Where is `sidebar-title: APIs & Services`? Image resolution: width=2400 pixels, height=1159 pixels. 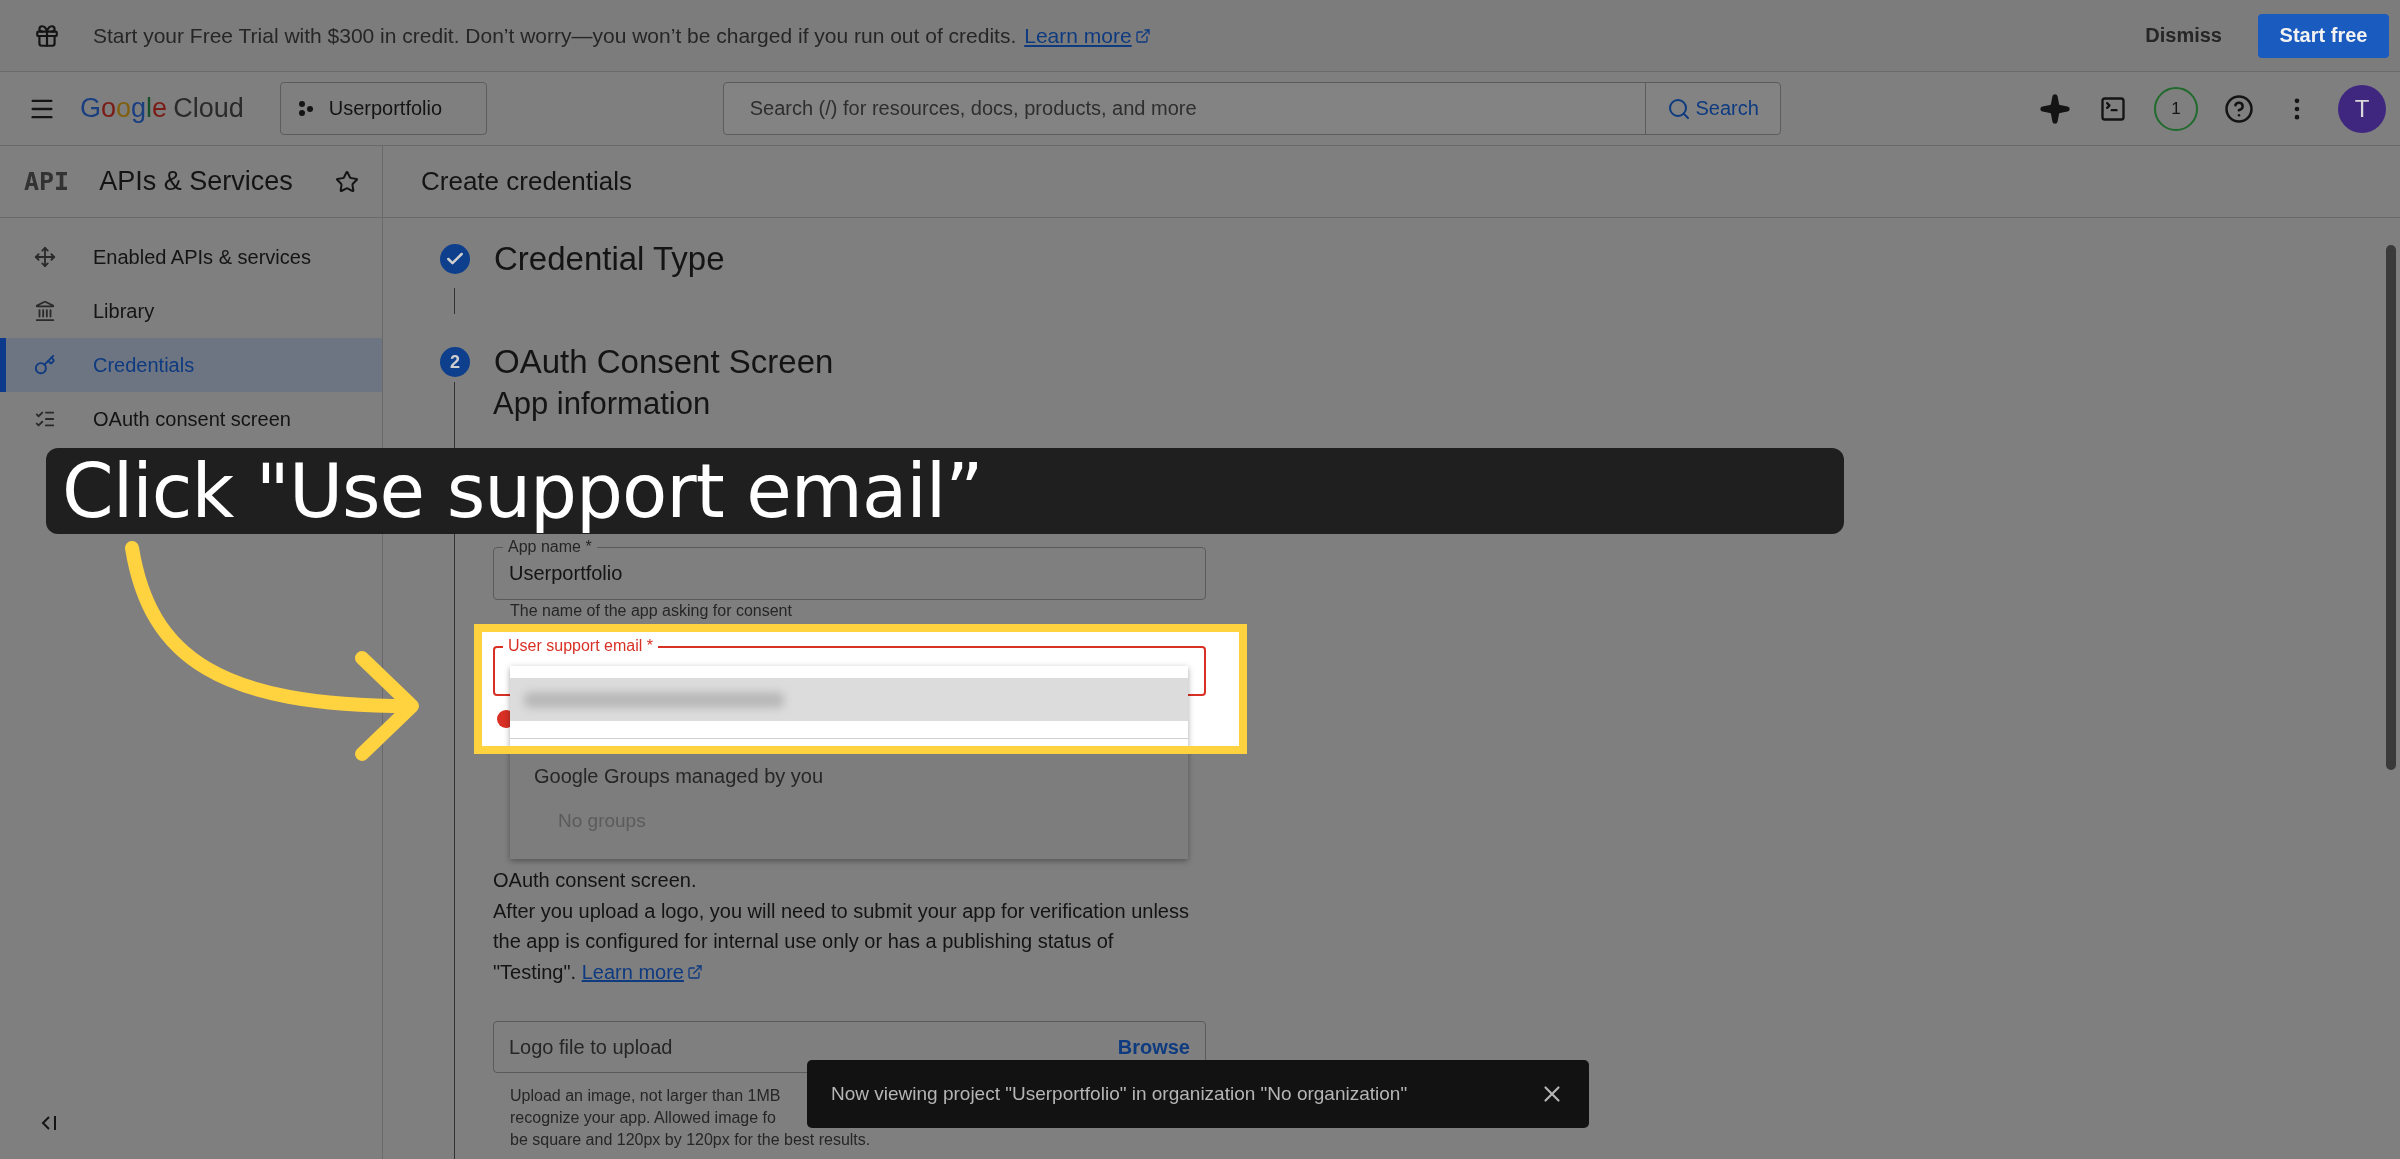 sidebar-title: APIs & Services is located at coordinates (196, 181).